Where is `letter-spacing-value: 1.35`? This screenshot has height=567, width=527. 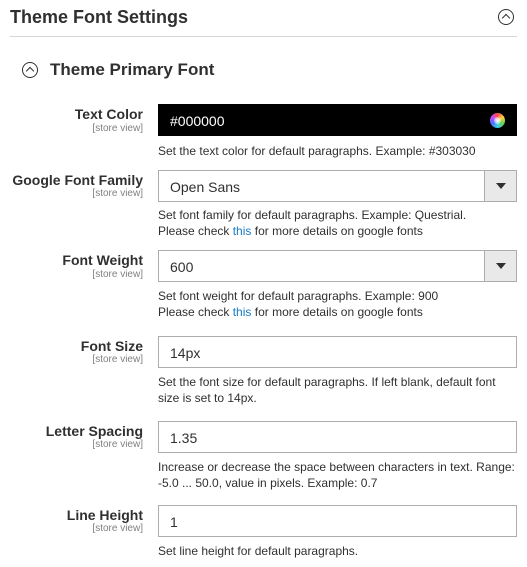
letter-spacing-value: 1.35 is located at coordinates (184, 438).